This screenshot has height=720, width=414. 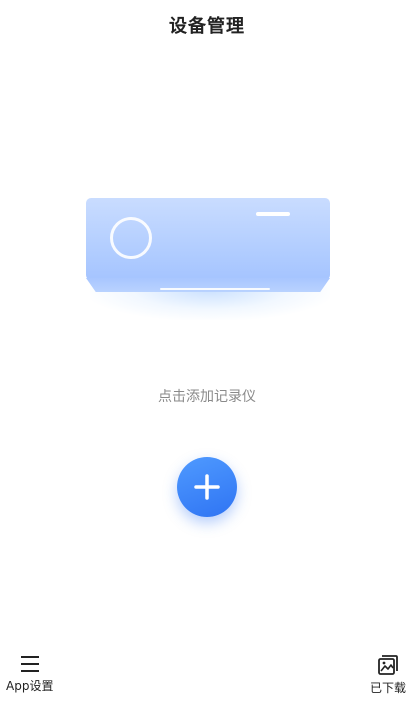 I want to click on recorder-indicator, so click(x=273, y=214).